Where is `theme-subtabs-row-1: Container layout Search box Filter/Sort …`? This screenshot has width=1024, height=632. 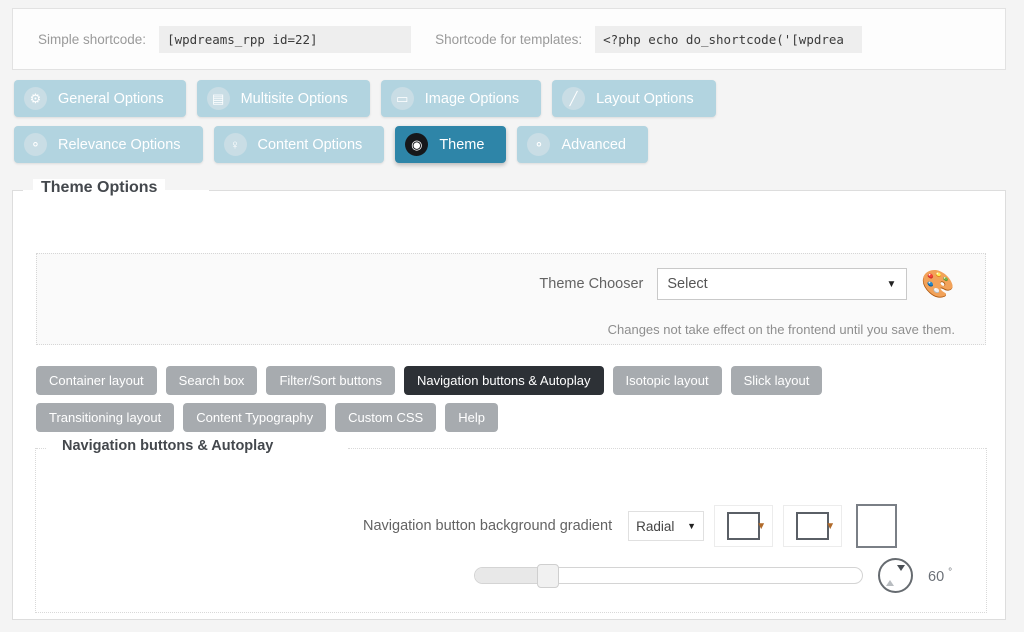 theme-subtabs-row-1: Container layout Search box Filter/Sort … is located at coordinates (511, 380).